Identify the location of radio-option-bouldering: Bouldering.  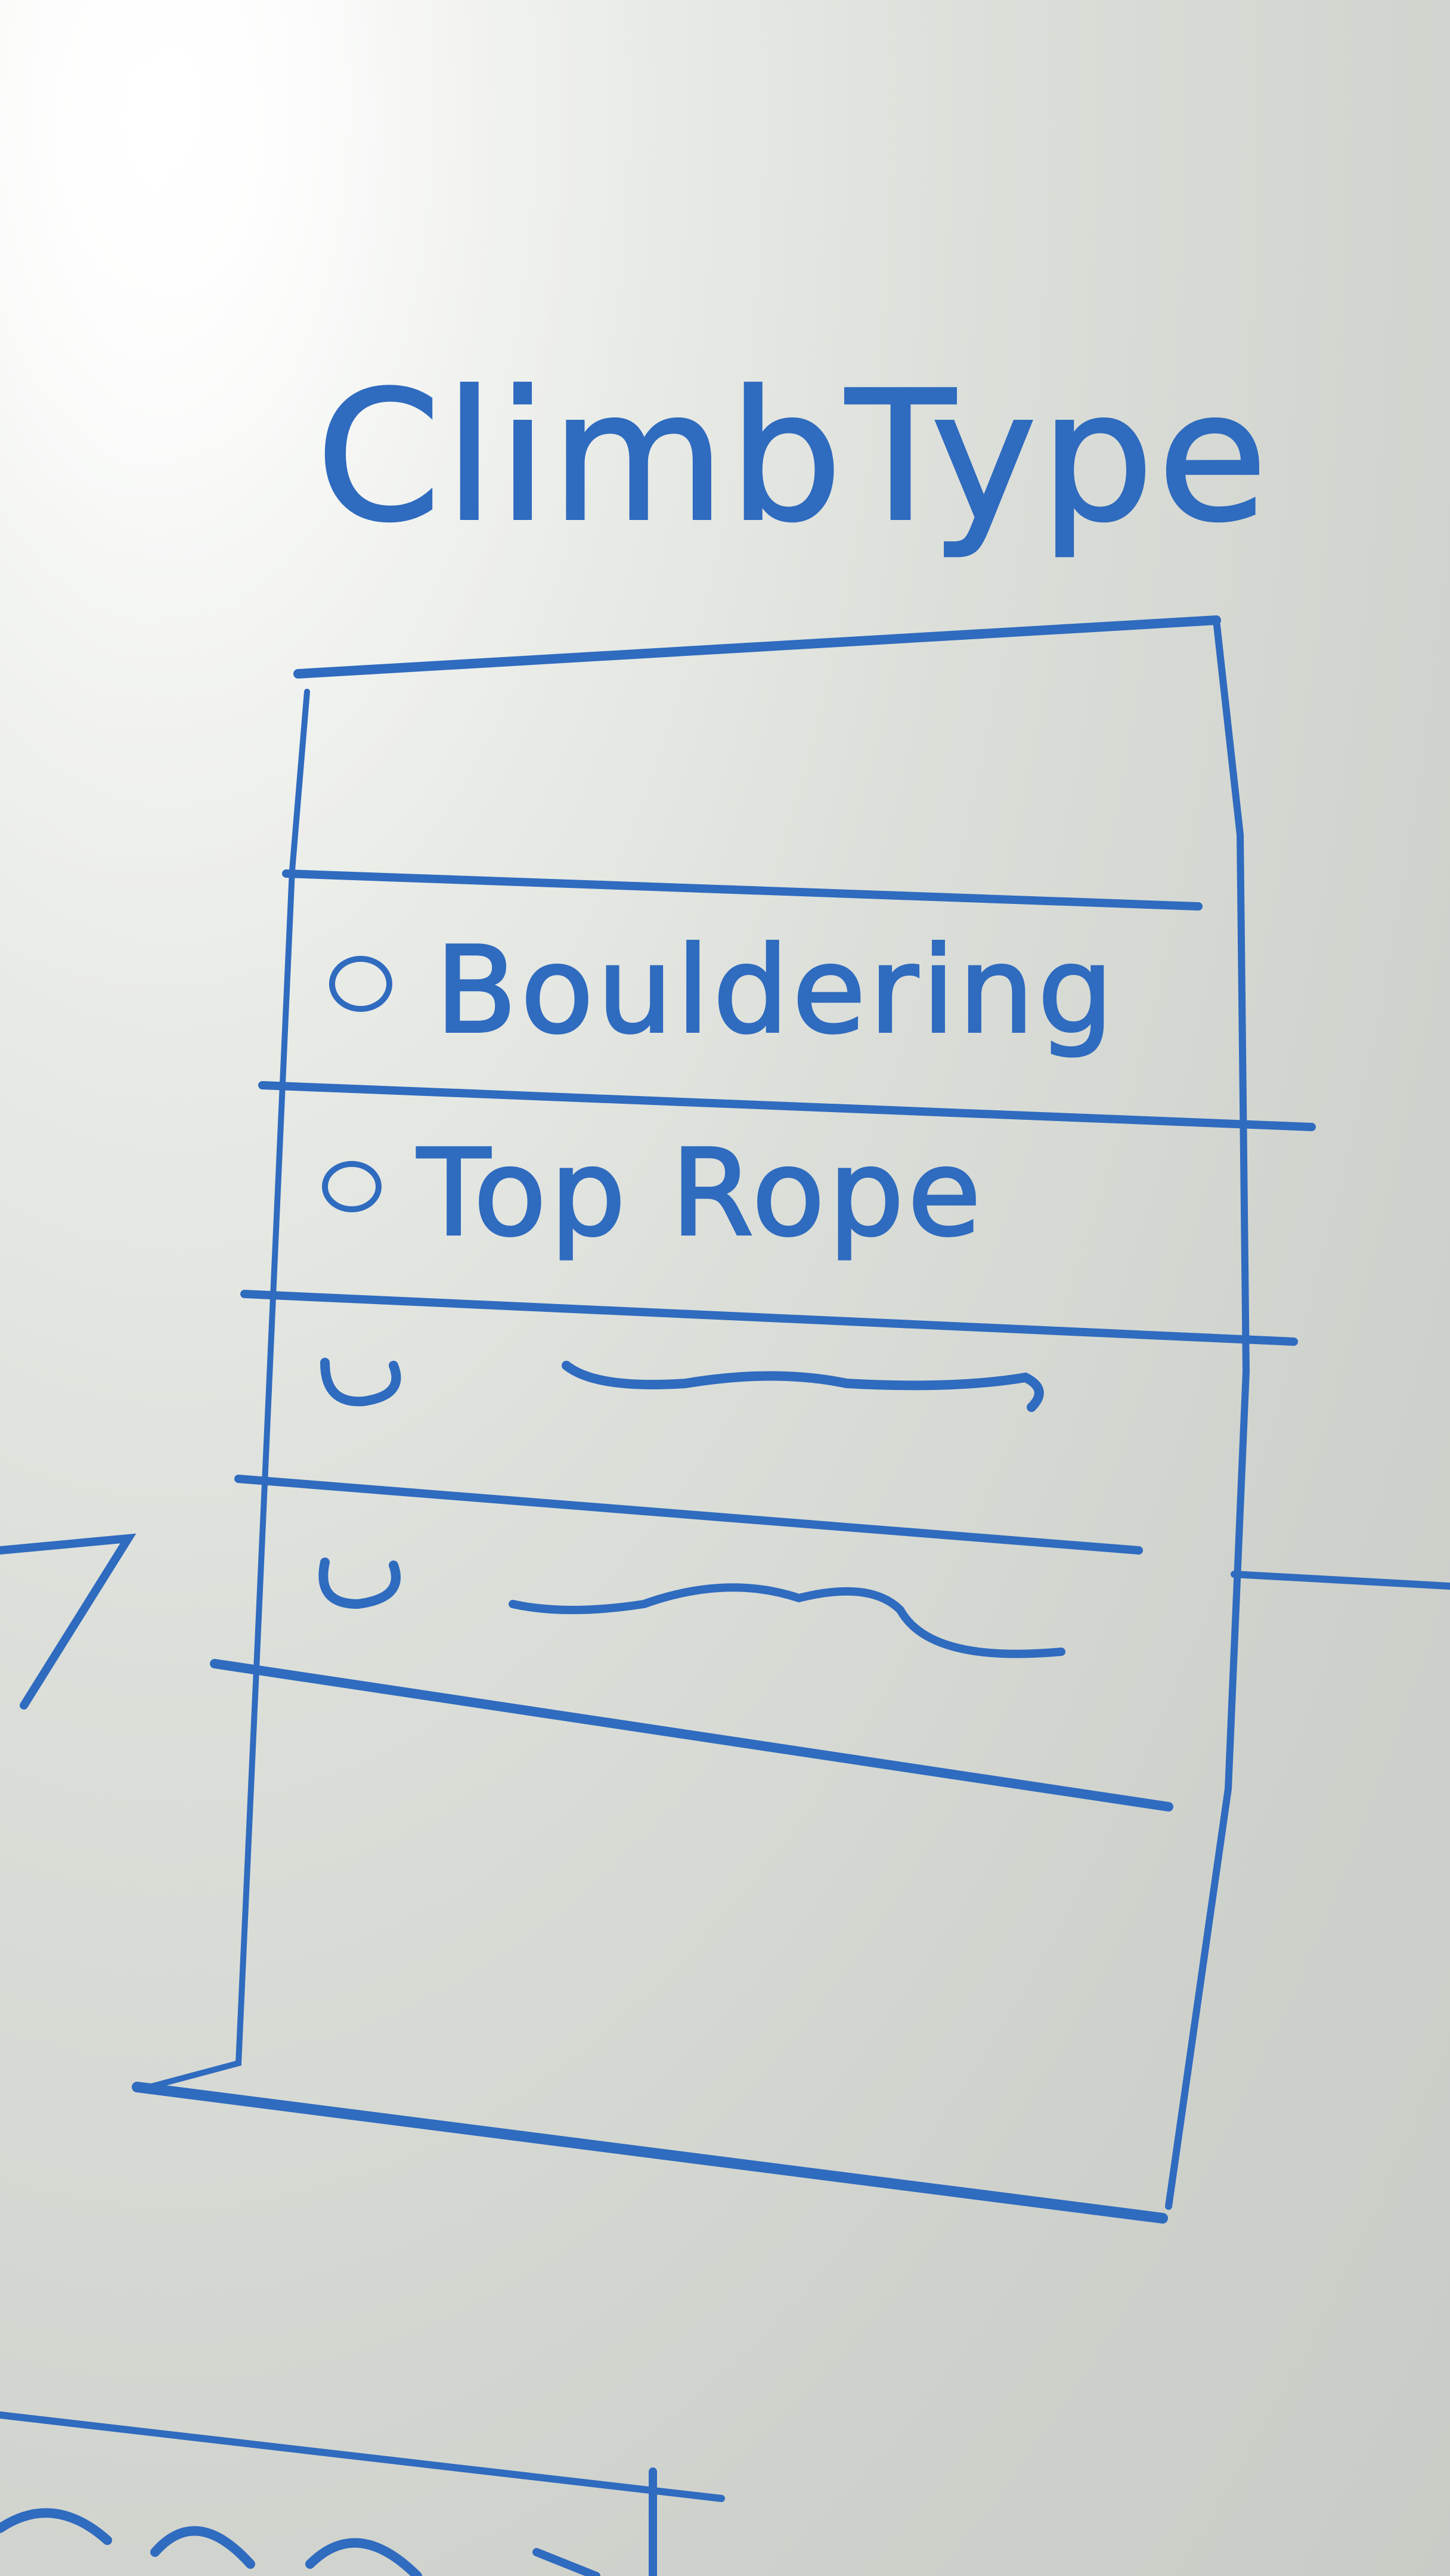
(723, 991).